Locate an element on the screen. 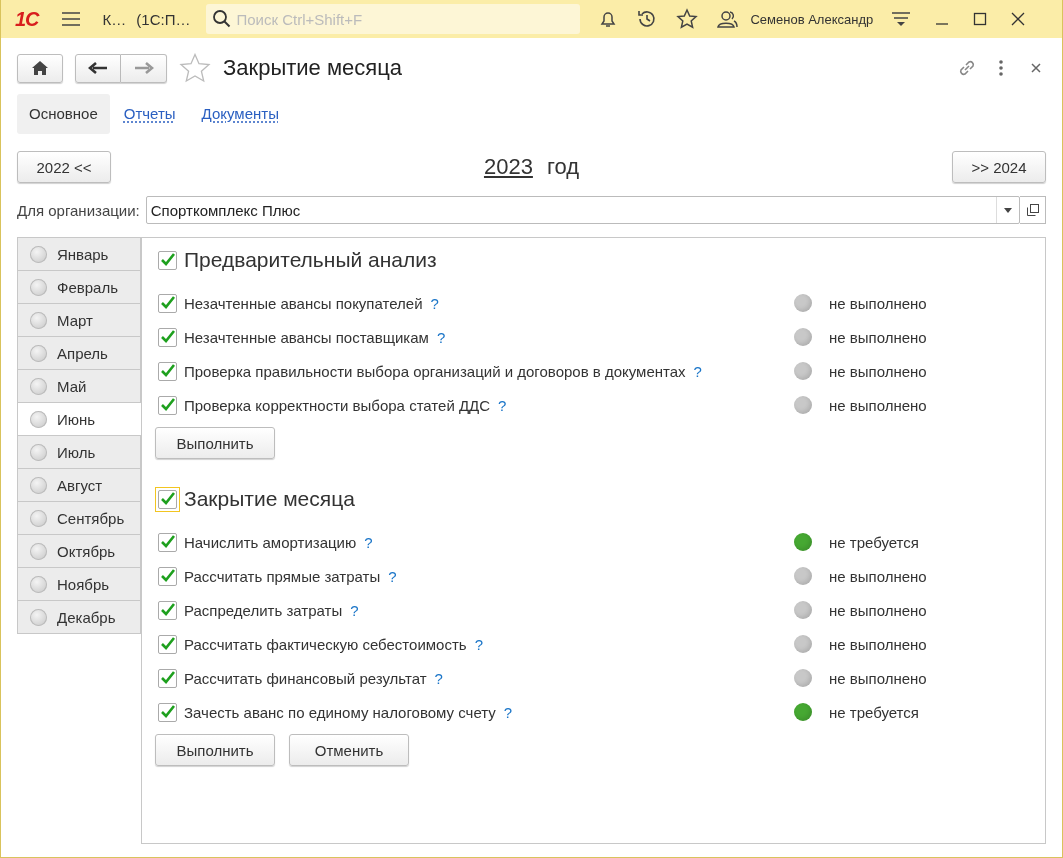 This screenshot has width=1063, height=858. caret-icon is located at coordinates (1008, 210).